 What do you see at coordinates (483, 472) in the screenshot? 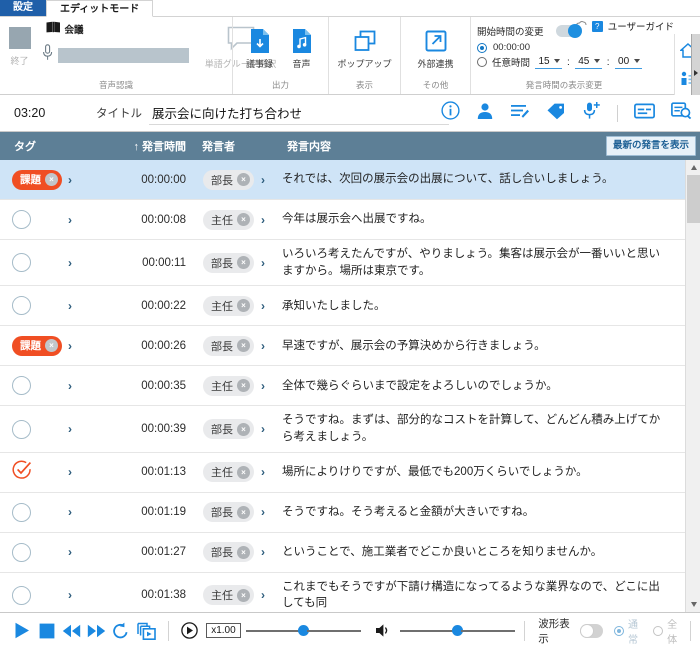
I see `row-utterance-text: 場所によりけりですが、最低でも200万くらいでしょうか。` at bounding box center [483, 472].